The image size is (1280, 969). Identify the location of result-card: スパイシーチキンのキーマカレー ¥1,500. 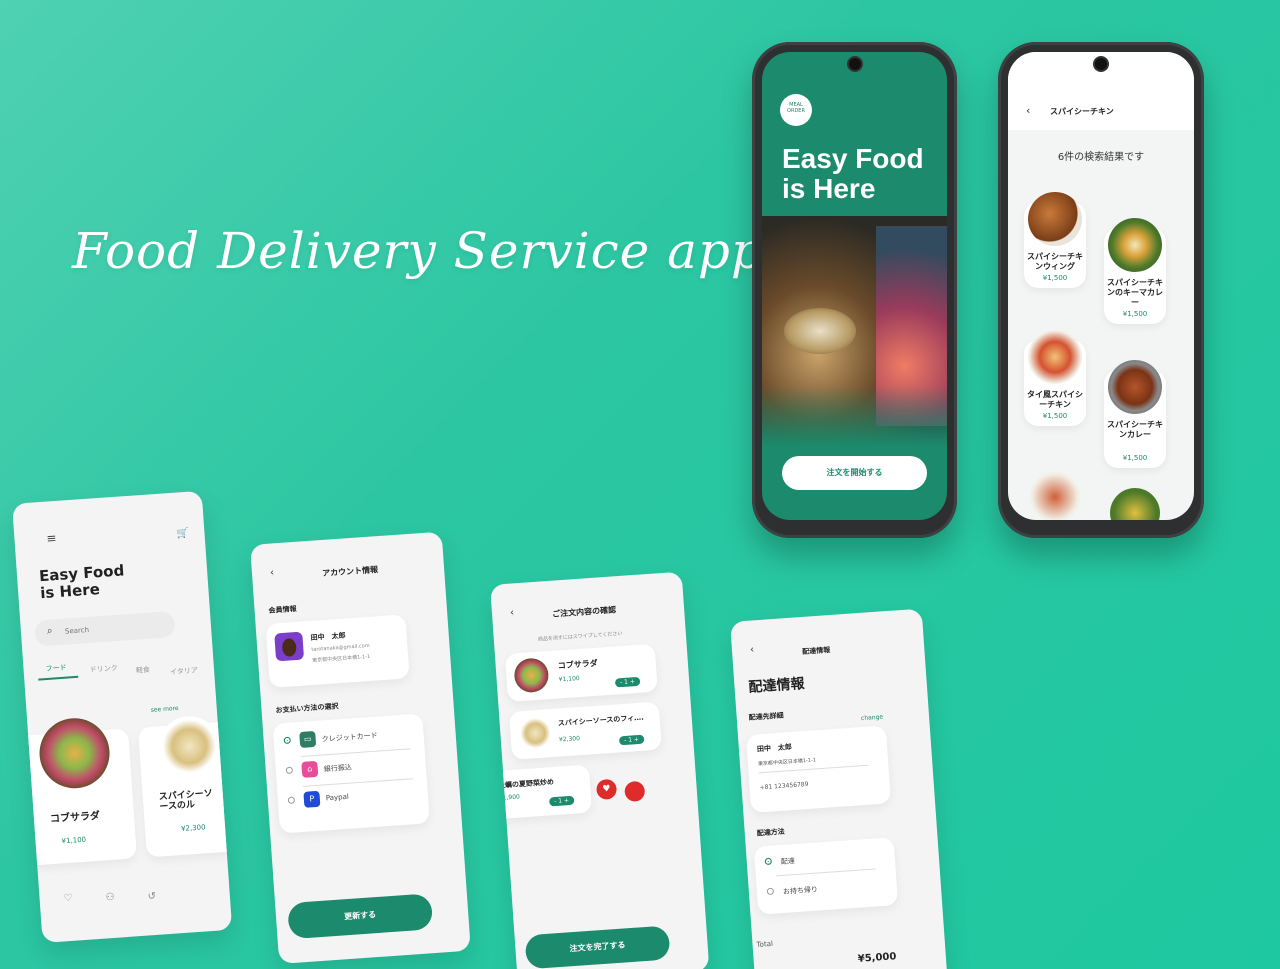
(1135, 271).